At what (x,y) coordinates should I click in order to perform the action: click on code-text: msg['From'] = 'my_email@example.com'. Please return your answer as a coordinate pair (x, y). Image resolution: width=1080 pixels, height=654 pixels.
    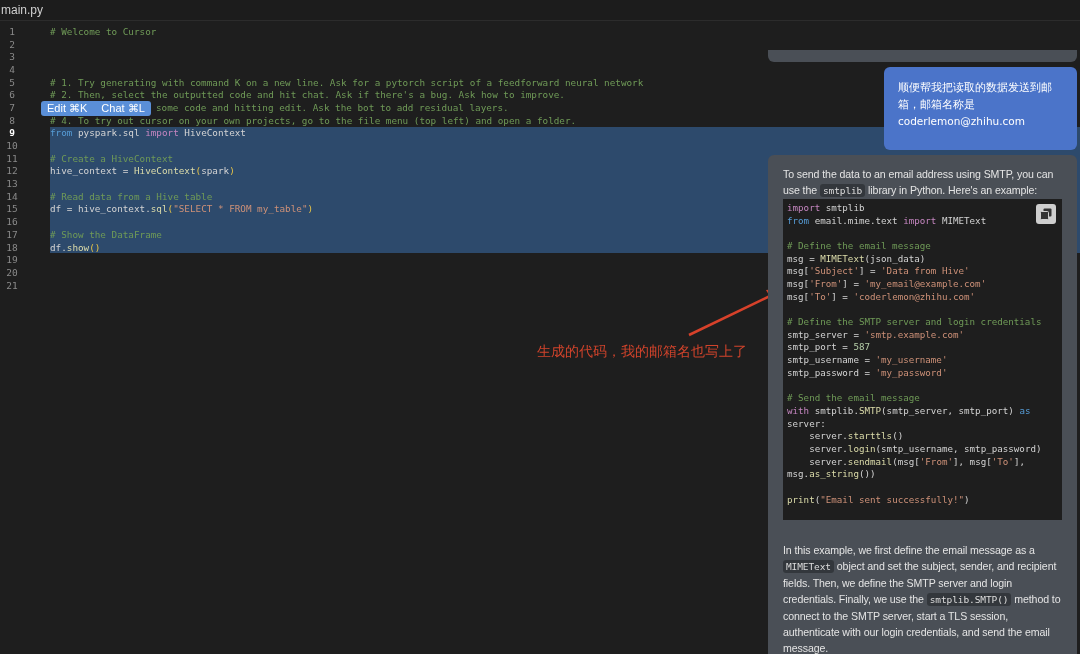
    Looking at the image, I should click on (887, 283).